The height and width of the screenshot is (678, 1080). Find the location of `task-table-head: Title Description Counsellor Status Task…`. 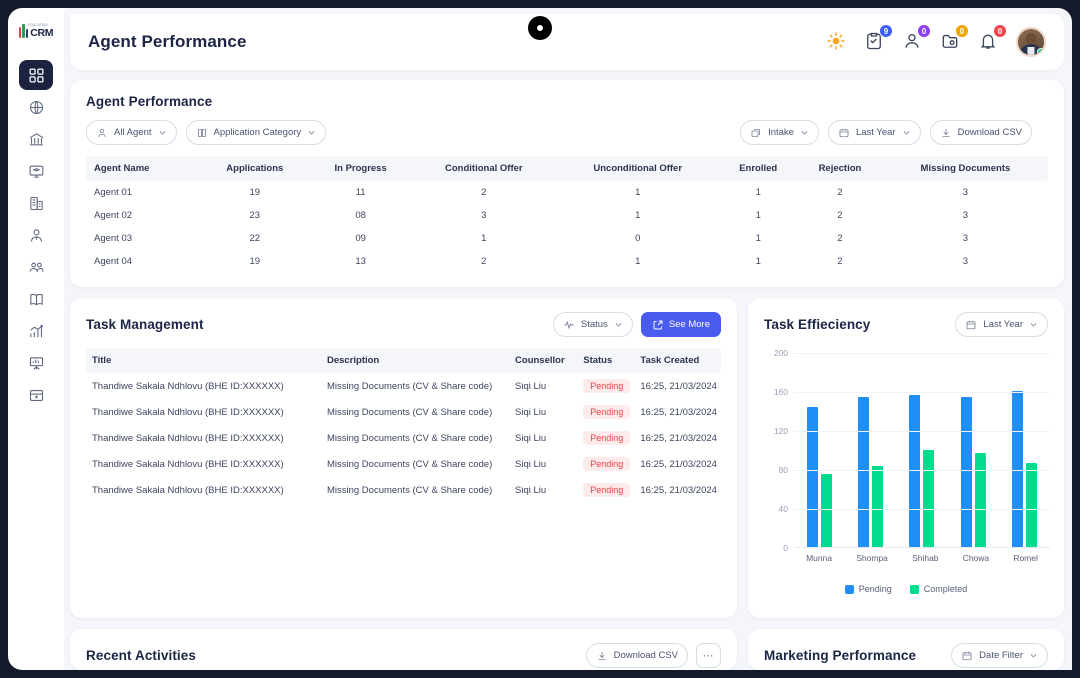

task-table-head: Title Description Counsellor Status Task… is located at coordinates (403, 360).